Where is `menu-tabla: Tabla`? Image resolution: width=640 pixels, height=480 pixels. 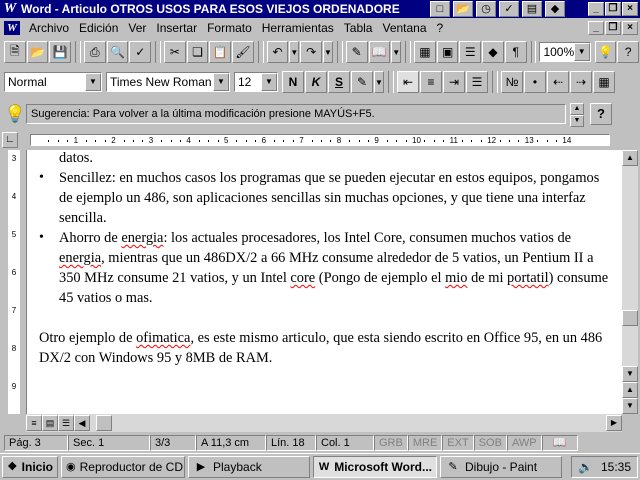
menu-tabla: Tabla is located at coordinates (358, 28).